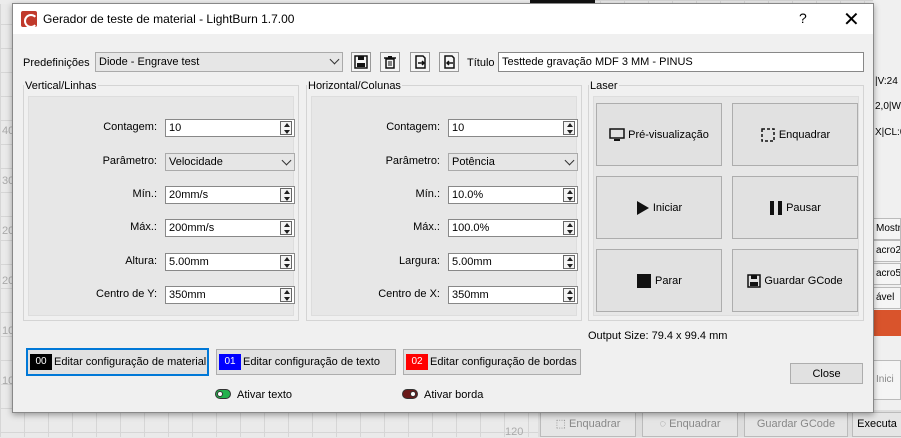 The width and height of the screenshot is (901, 438). I want to click on show-button: Mostra, so click(887, 229).